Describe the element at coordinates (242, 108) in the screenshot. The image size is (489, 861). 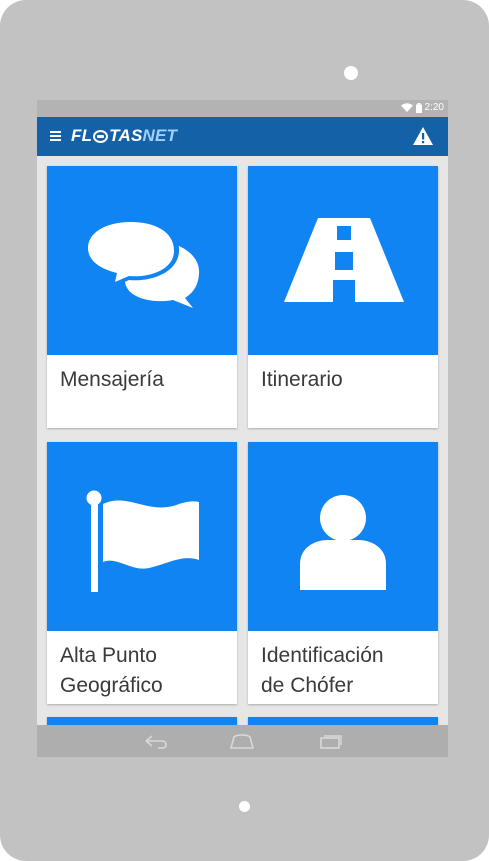
I see `status-bar: 2:20` at that location.